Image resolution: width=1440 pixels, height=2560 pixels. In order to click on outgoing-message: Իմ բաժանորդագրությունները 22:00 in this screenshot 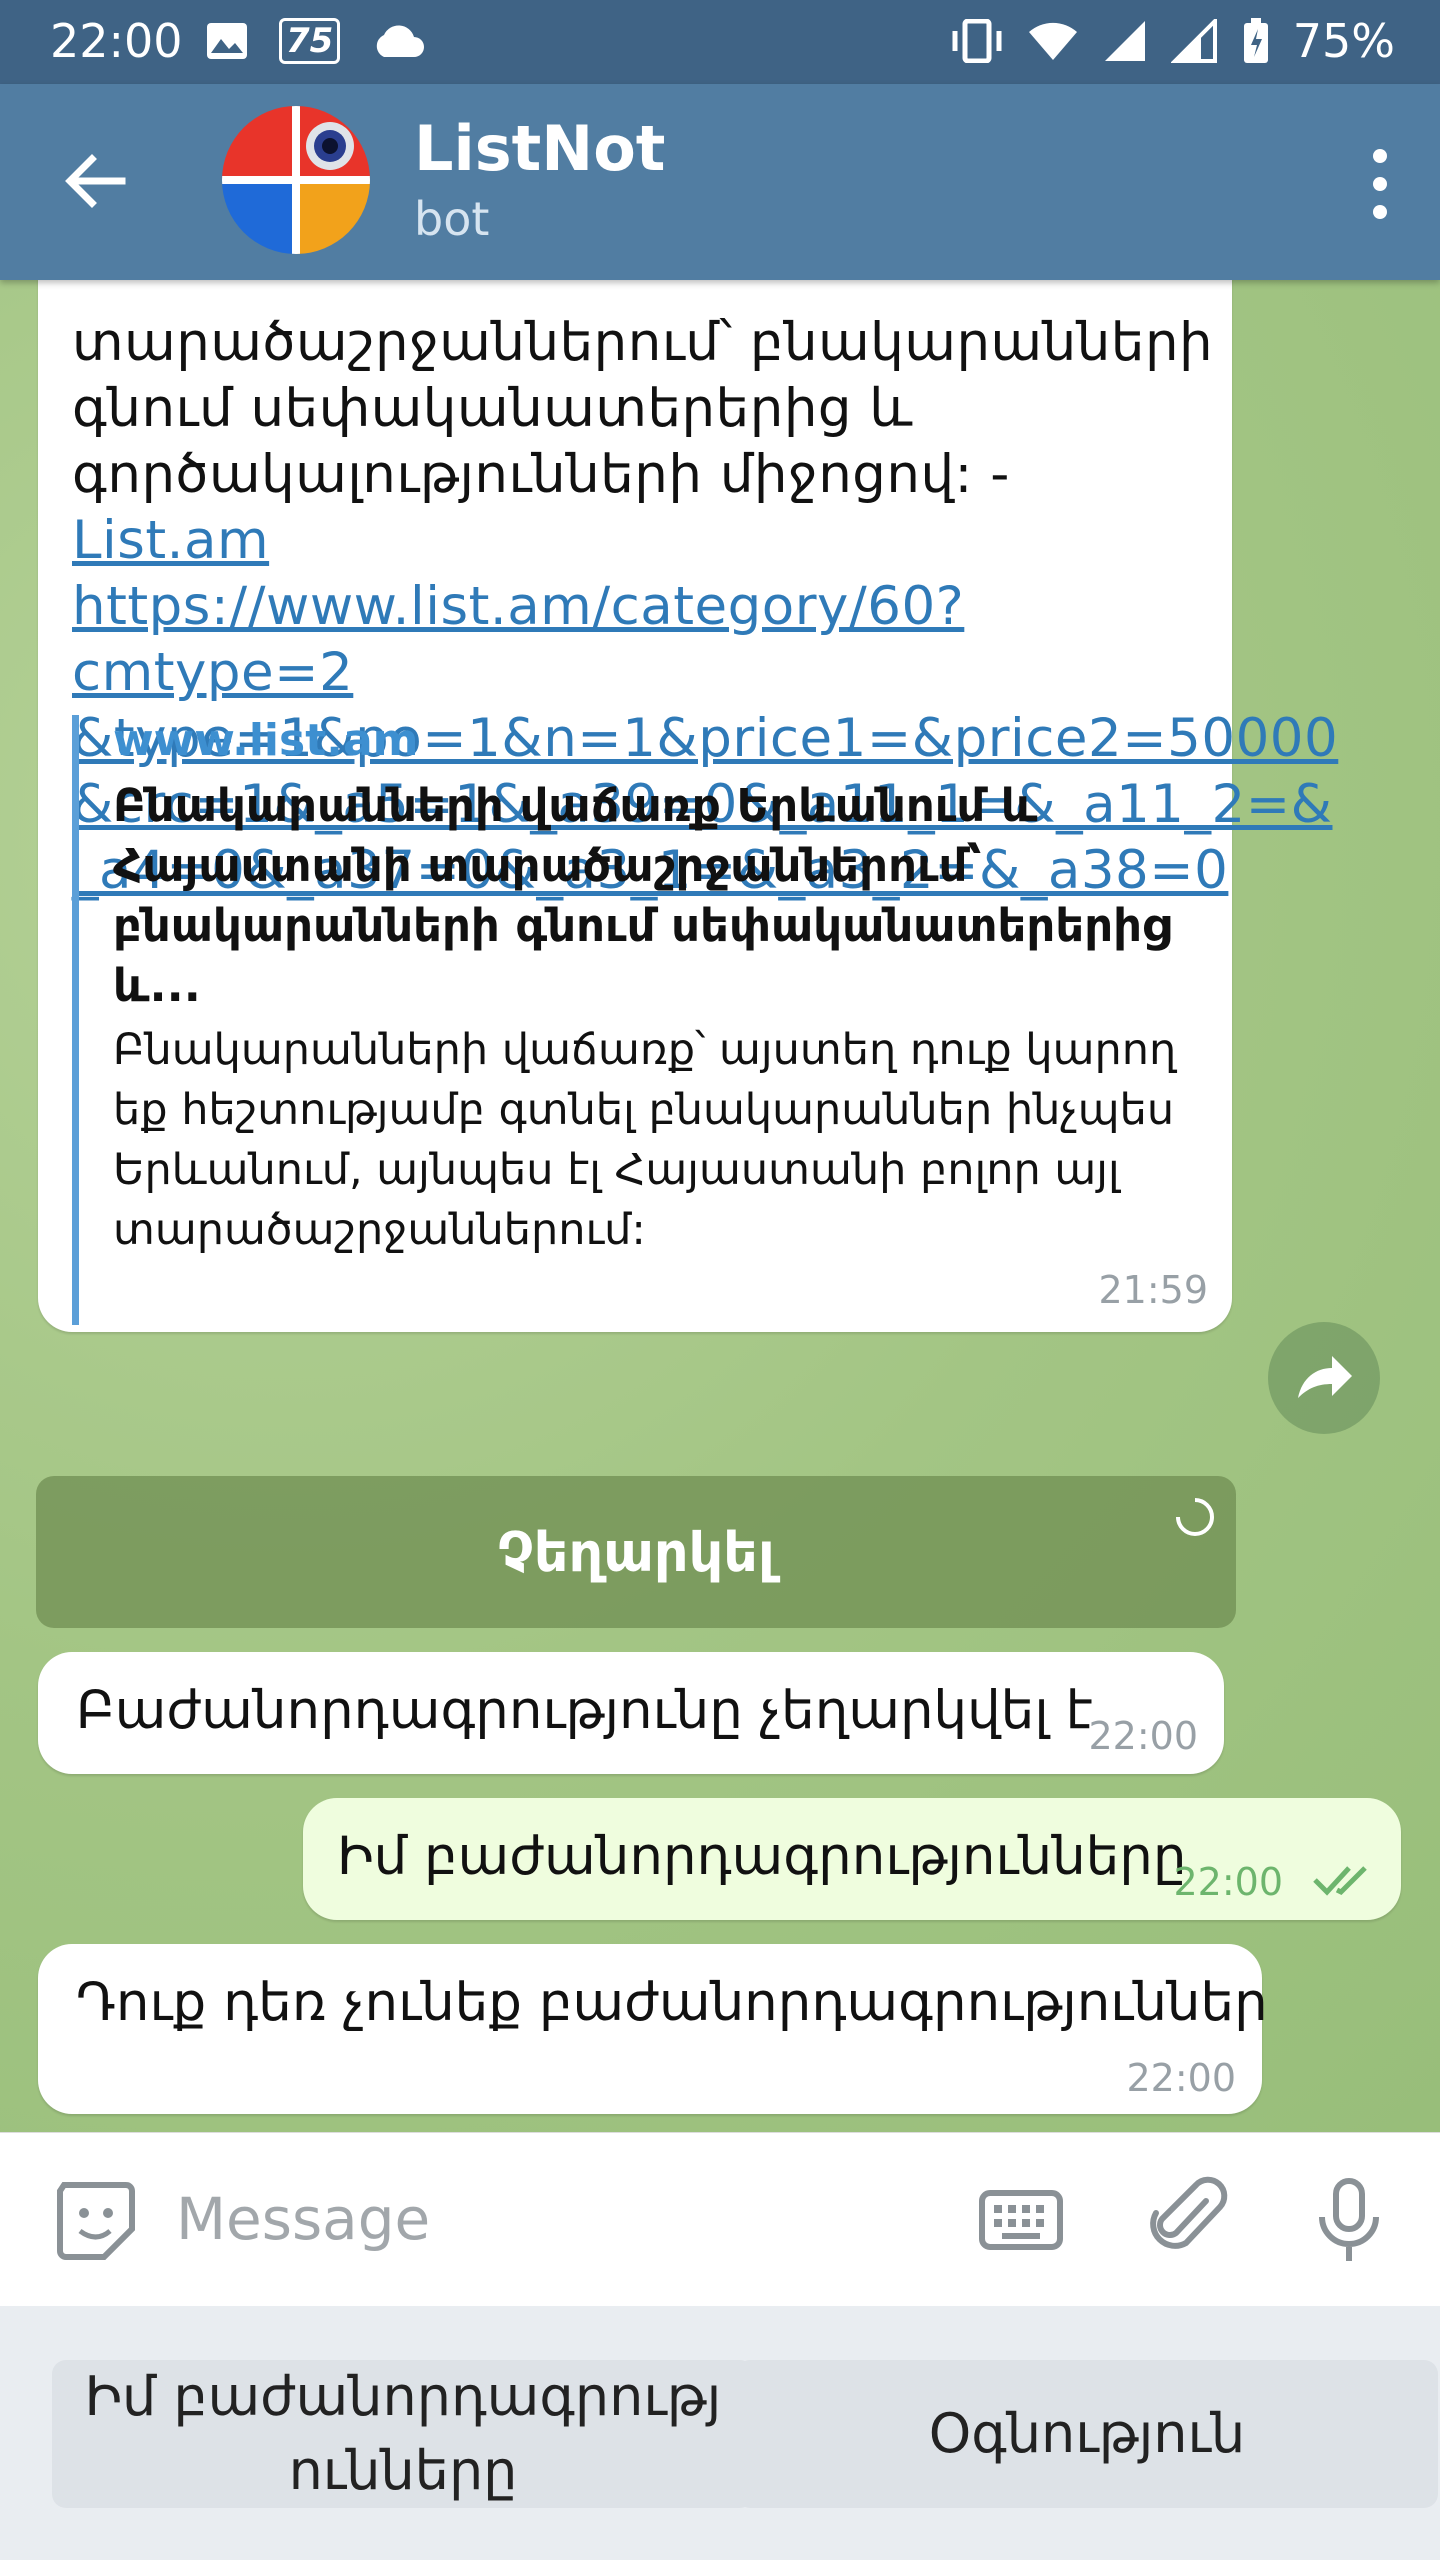, I will do `click(852, 1859)`.